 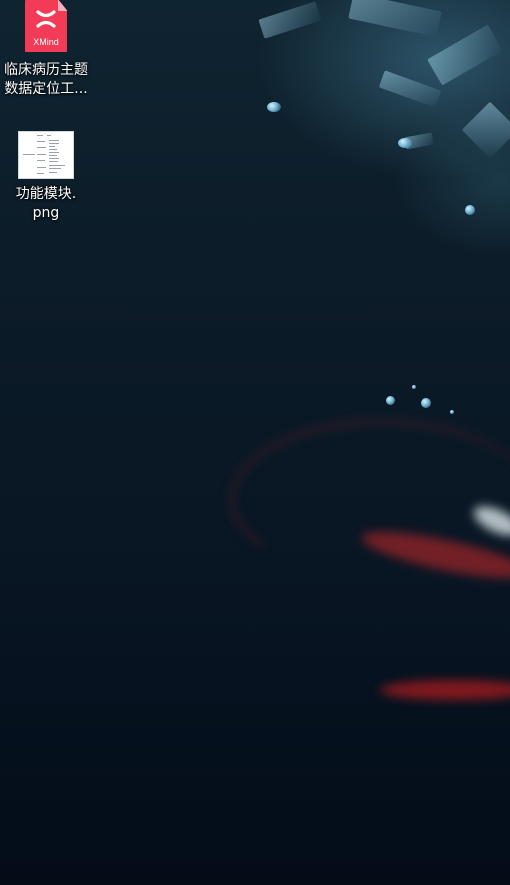 What do you see at coordinates (370, 100) in the screenshot?
I see `wallpaper-ice-cluster` at bounding box center [370, 100].